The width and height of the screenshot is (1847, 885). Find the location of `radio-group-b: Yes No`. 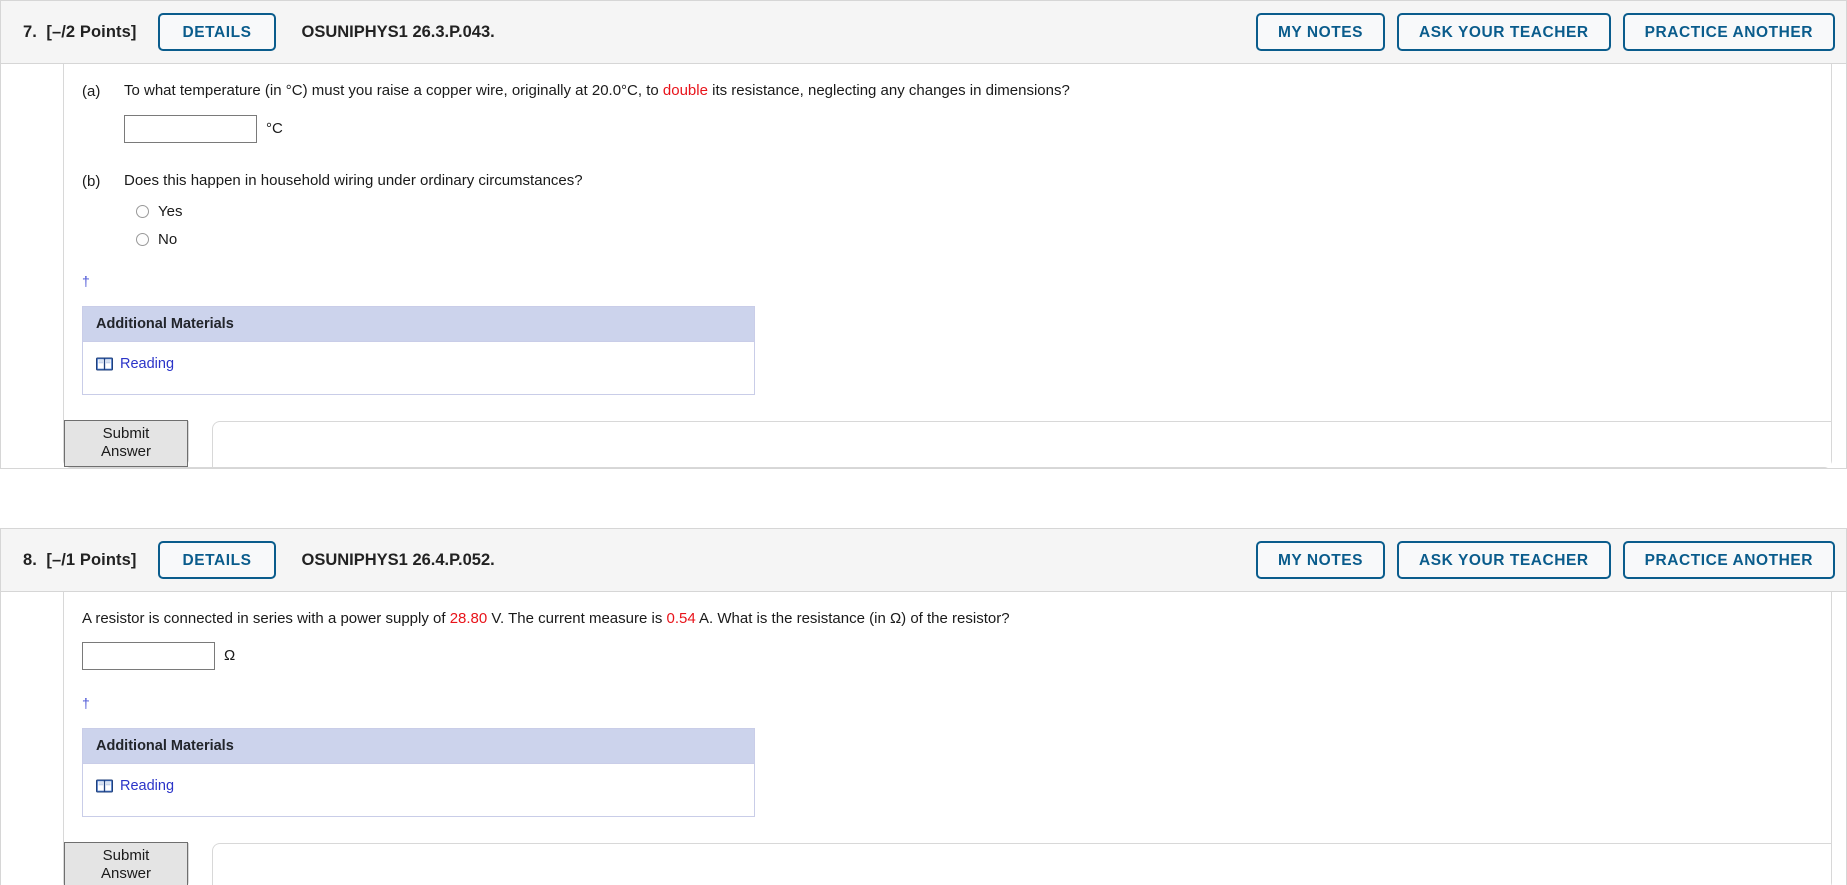

radio-group-b: Yes No is located at coordinates (983, 225).